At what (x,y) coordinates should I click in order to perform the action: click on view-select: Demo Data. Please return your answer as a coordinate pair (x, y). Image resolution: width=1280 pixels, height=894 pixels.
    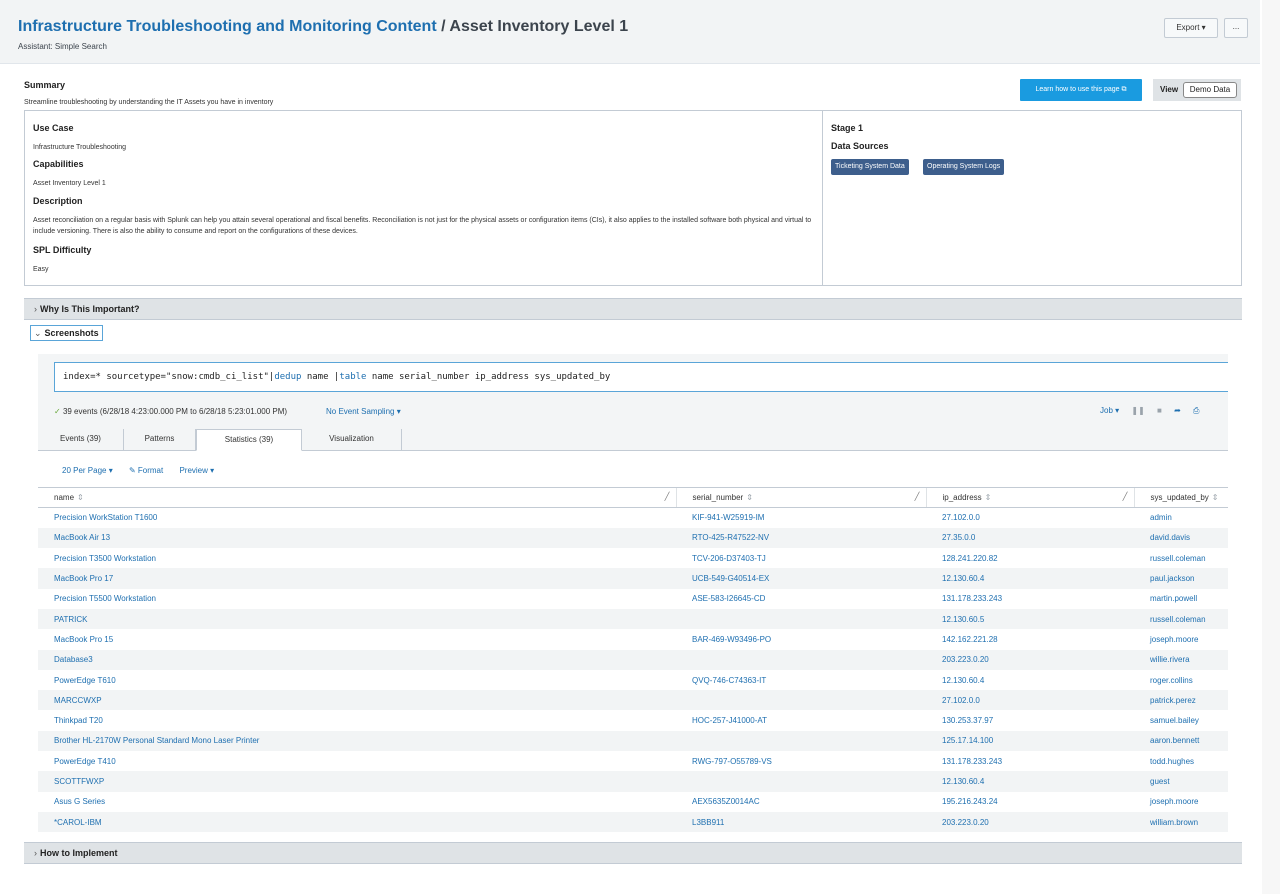
    Looking at the image, I should click on (1210, 90).